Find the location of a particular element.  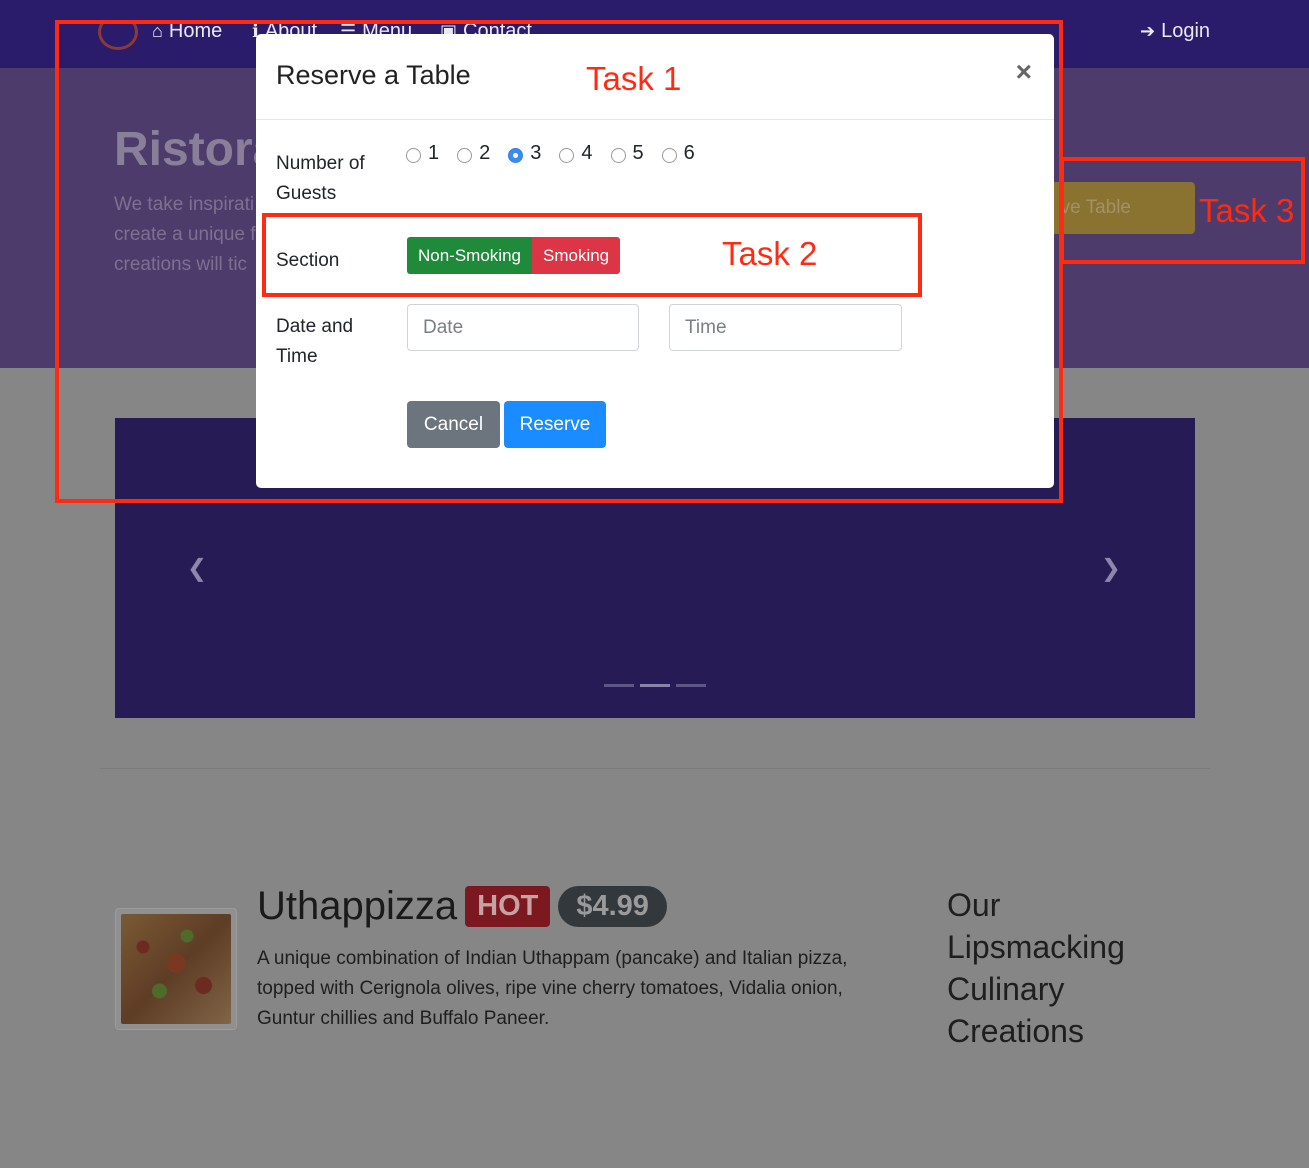

nav-login-label: Login is located at coordinates (1186, 31).